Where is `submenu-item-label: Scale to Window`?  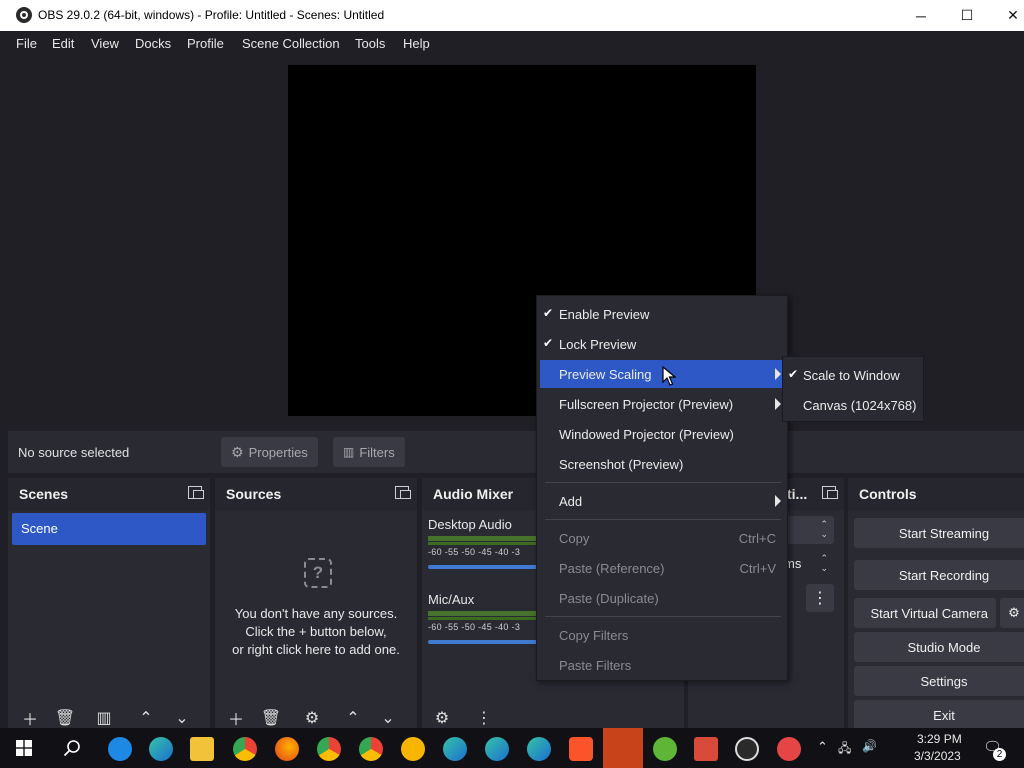 submenu-item-label: Scale to Window is located at coordinates (851, 375).